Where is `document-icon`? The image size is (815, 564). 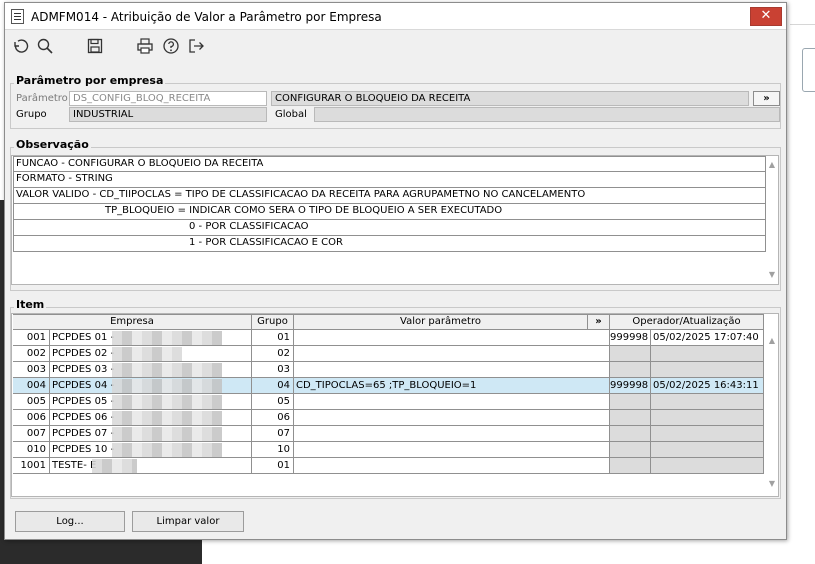
document-icon is located at coordinates (17, 16).